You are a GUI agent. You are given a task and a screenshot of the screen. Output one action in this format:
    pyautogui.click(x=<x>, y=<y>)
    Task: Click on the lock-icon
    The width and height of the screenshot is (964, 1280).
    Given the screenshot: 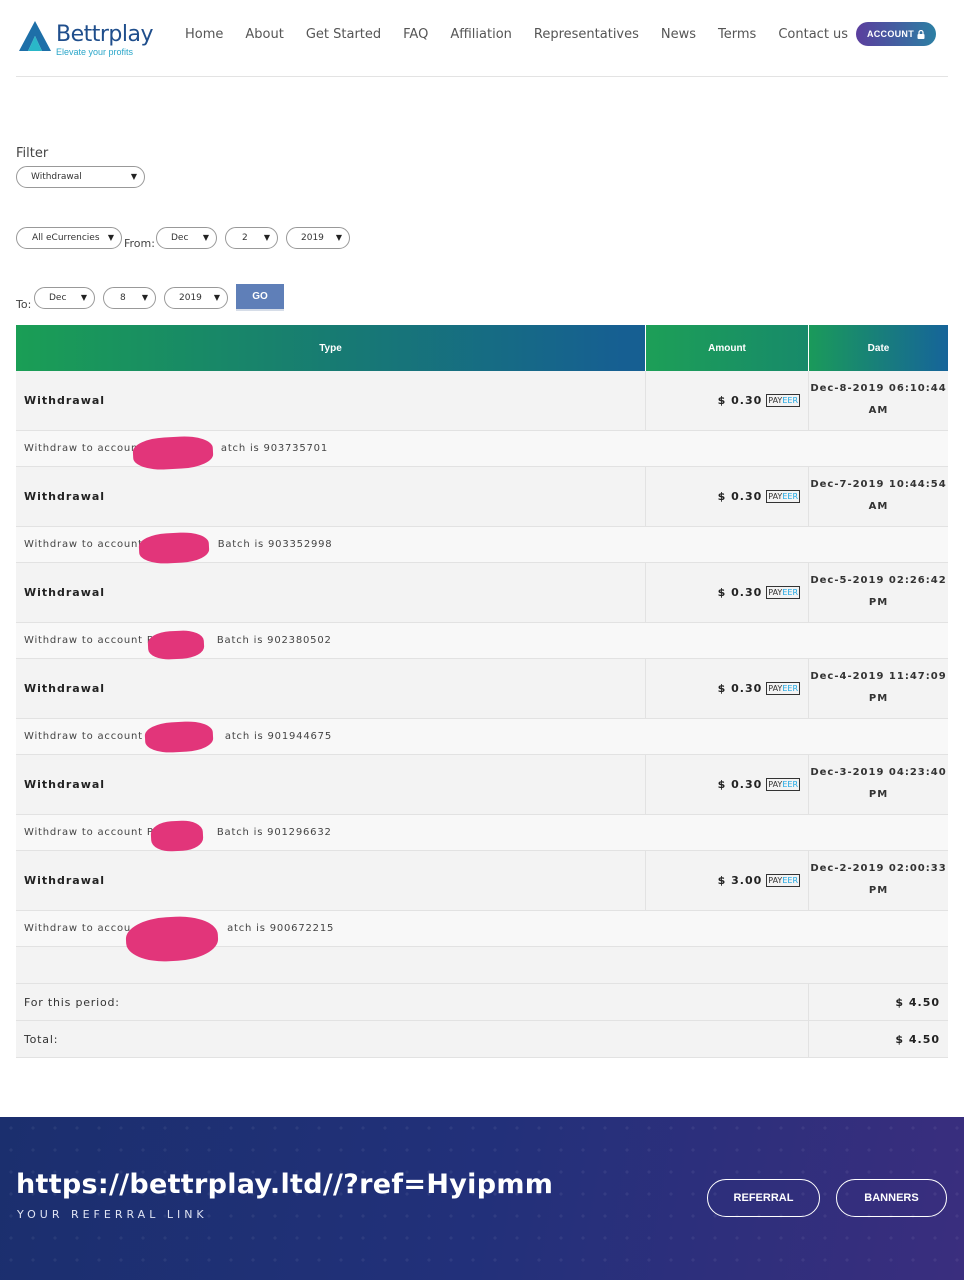 What is the action you would take?
    pyautogui.click(x=921, y=34)
    